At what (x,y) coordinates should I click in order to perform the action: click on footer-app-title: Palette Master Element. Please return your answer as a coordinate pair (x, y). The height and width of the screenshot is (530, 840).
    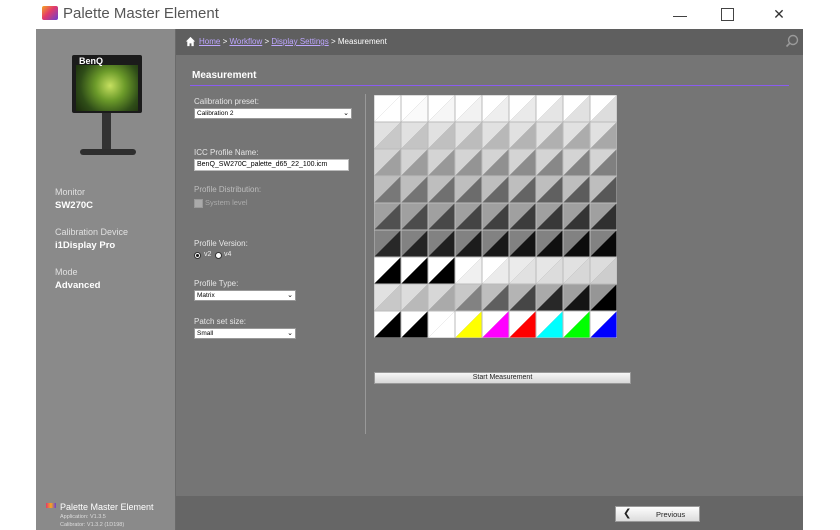
    Looking at the image, I should click on (107, 507).